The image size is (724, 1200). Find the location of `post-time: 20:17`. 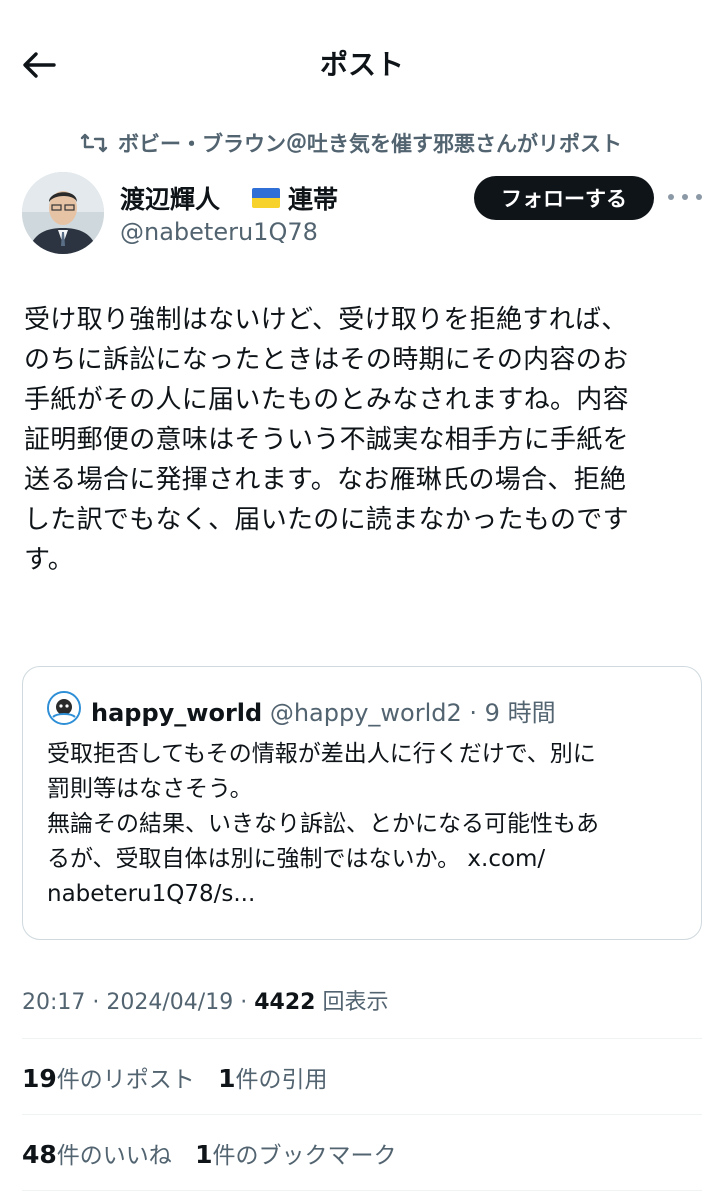

post-time: 20:17 is located at coordinates (53, 1002).